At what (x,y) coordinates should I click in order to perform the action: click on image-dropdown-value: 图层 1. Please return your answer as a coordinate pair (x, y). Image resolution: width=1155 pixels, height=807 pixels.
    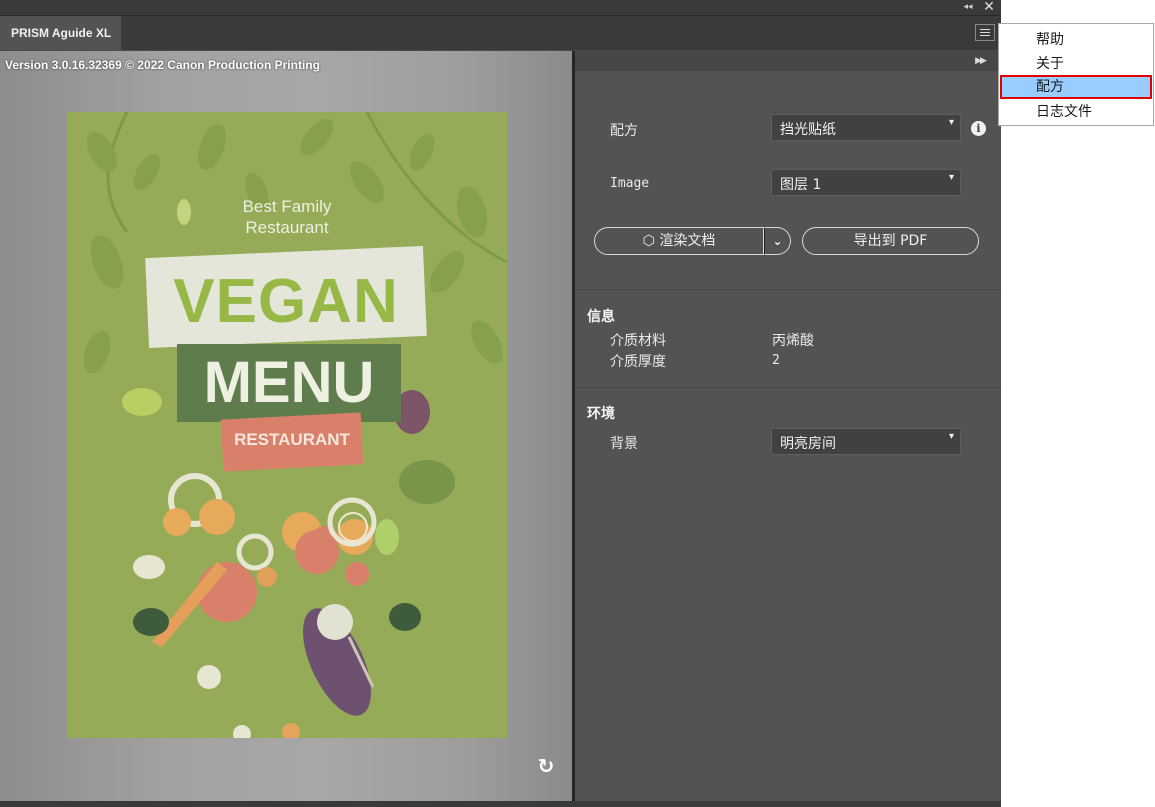
    Looking at the image, I should click on (801, 185).